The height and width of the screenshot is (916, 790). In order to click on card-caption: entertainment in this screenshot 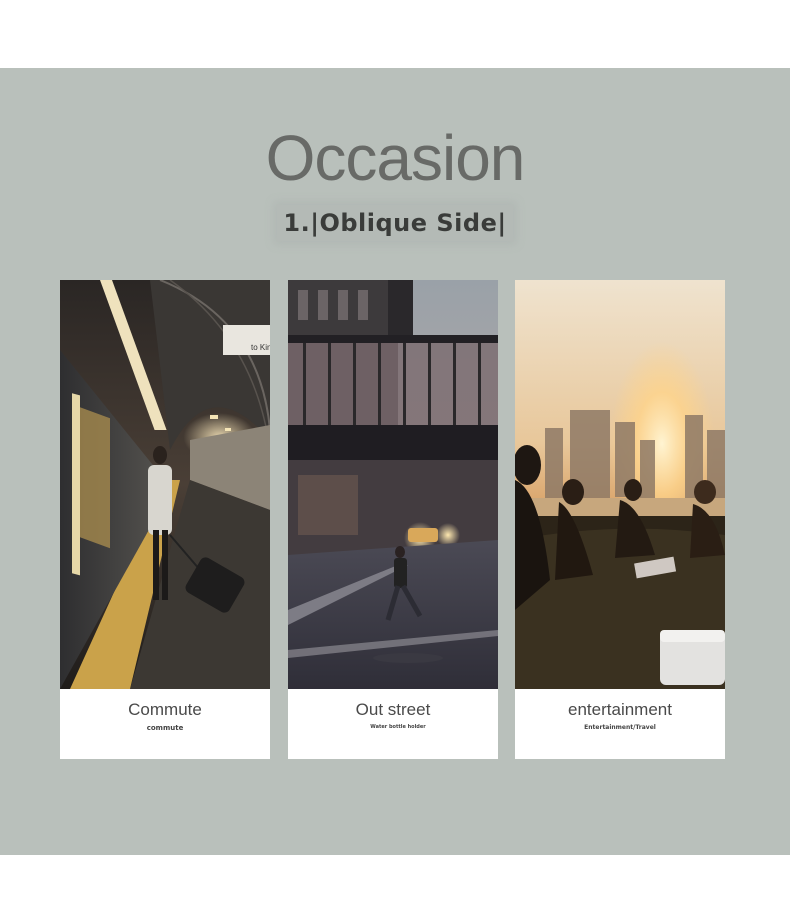, I will do `click(620, 709)`.